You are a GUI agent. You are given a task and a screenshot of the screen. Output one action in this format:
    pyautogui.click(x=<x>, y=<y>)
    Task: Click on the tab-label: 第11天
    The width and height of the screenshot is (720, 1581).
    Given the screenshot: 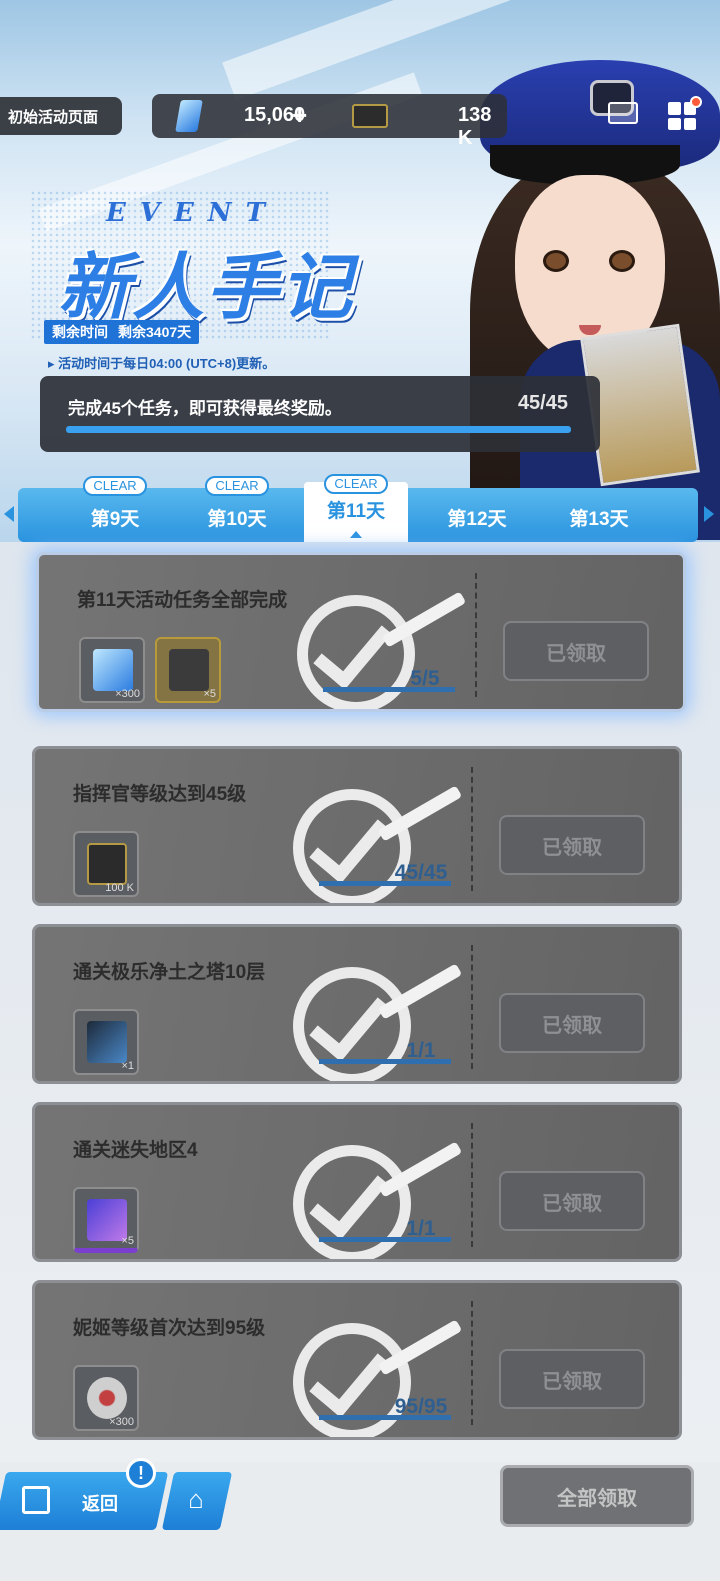 What is the action you would take?
    pyautogui.click(x=356, y=511)
    